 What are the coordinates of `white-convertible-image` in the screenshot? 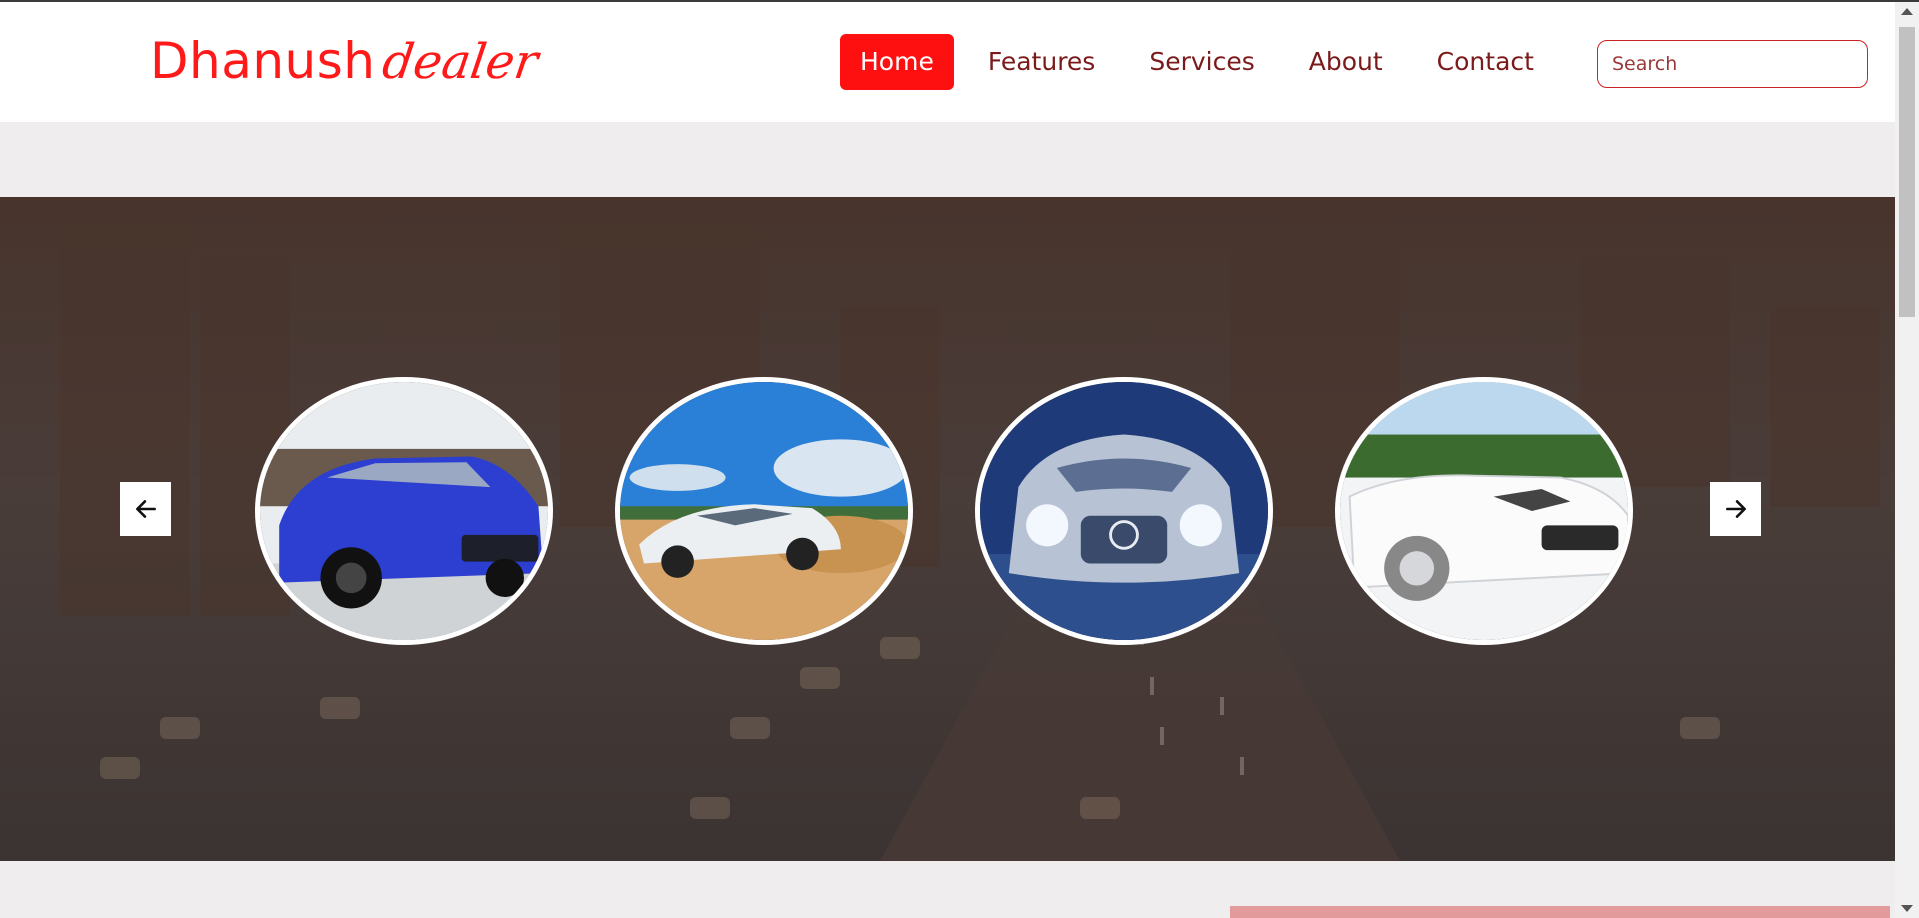 It's located at (1484, 511).